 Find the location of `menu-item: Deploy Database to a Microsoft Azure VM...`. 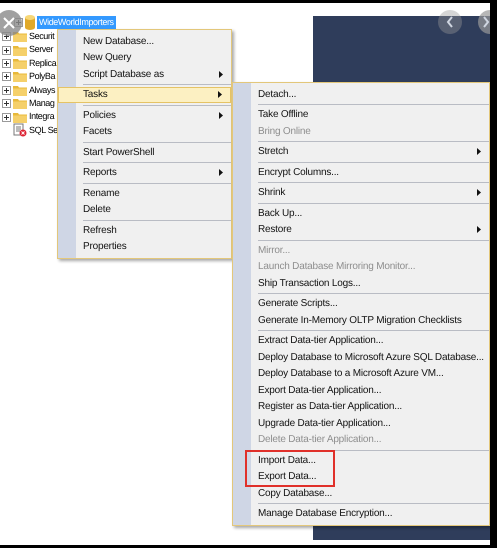

menu-item: Deploy Database to a Microsoft Azure VM... is located at coordinates (361, 374).